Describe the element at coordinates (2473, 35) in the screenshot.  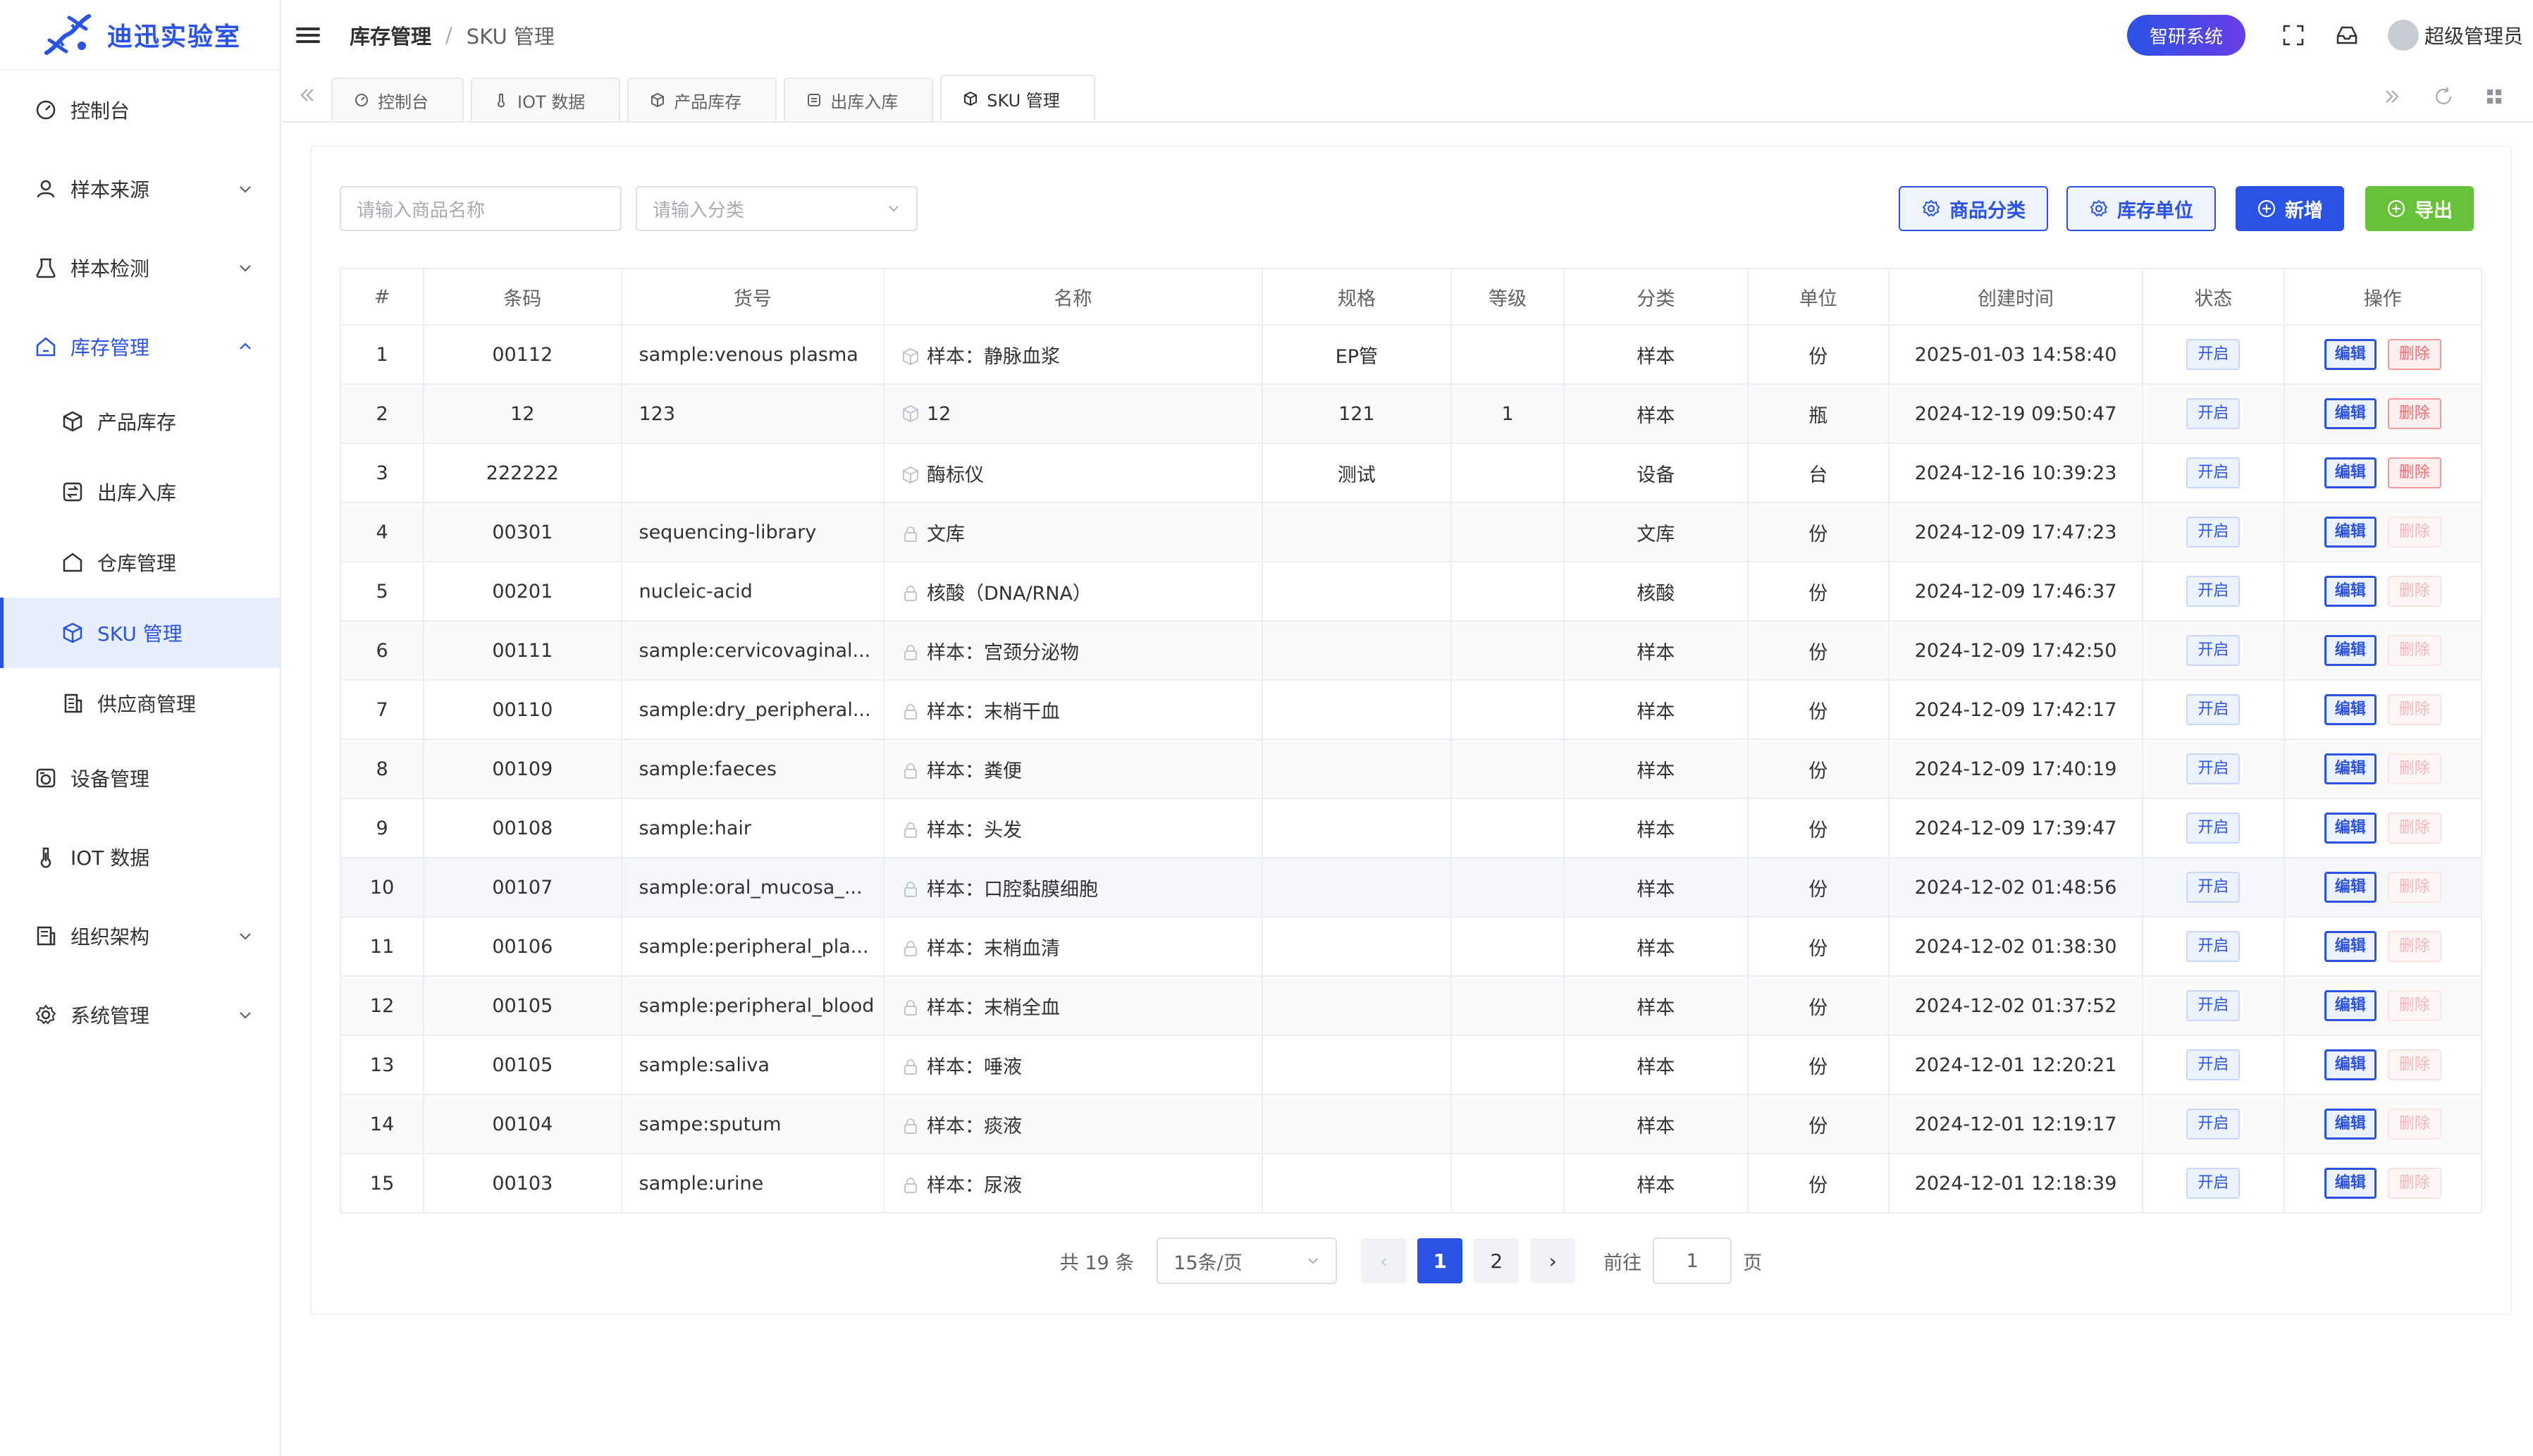
I see `user-name: 超级管理员` at that location.